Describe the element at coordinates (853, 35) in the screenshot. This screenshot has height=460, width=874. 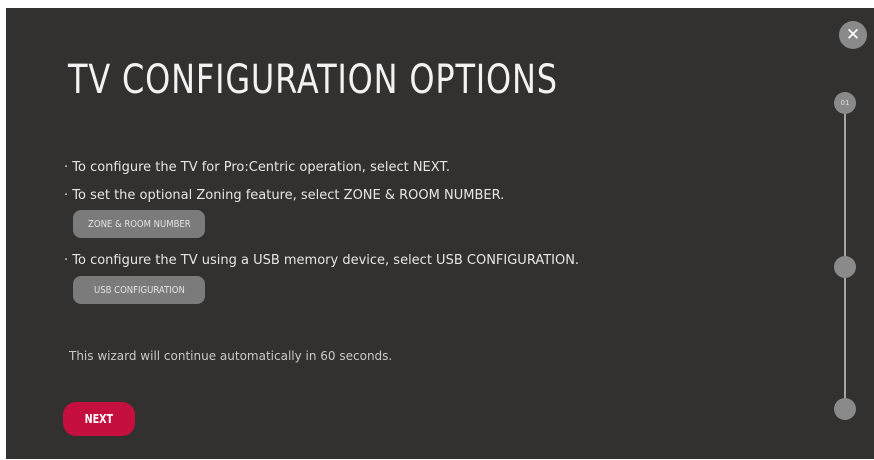
I see `close-icon: ✕` at that location.